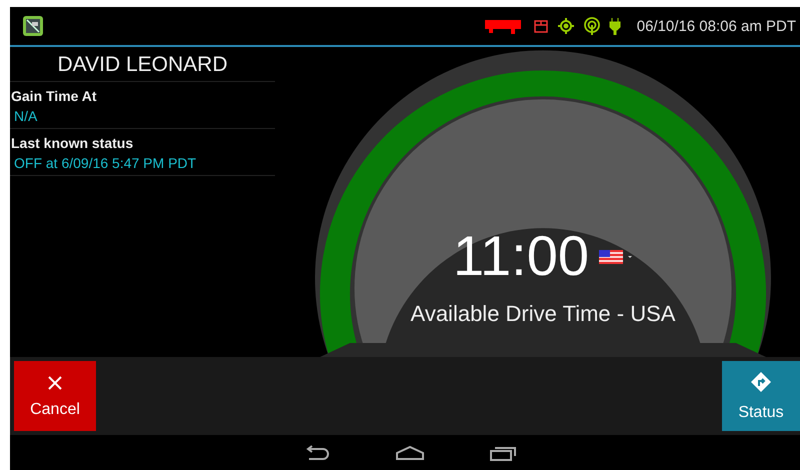  Describe the element at coordinates (410, 452) in the screenshot. I see `home-icon` at that location.